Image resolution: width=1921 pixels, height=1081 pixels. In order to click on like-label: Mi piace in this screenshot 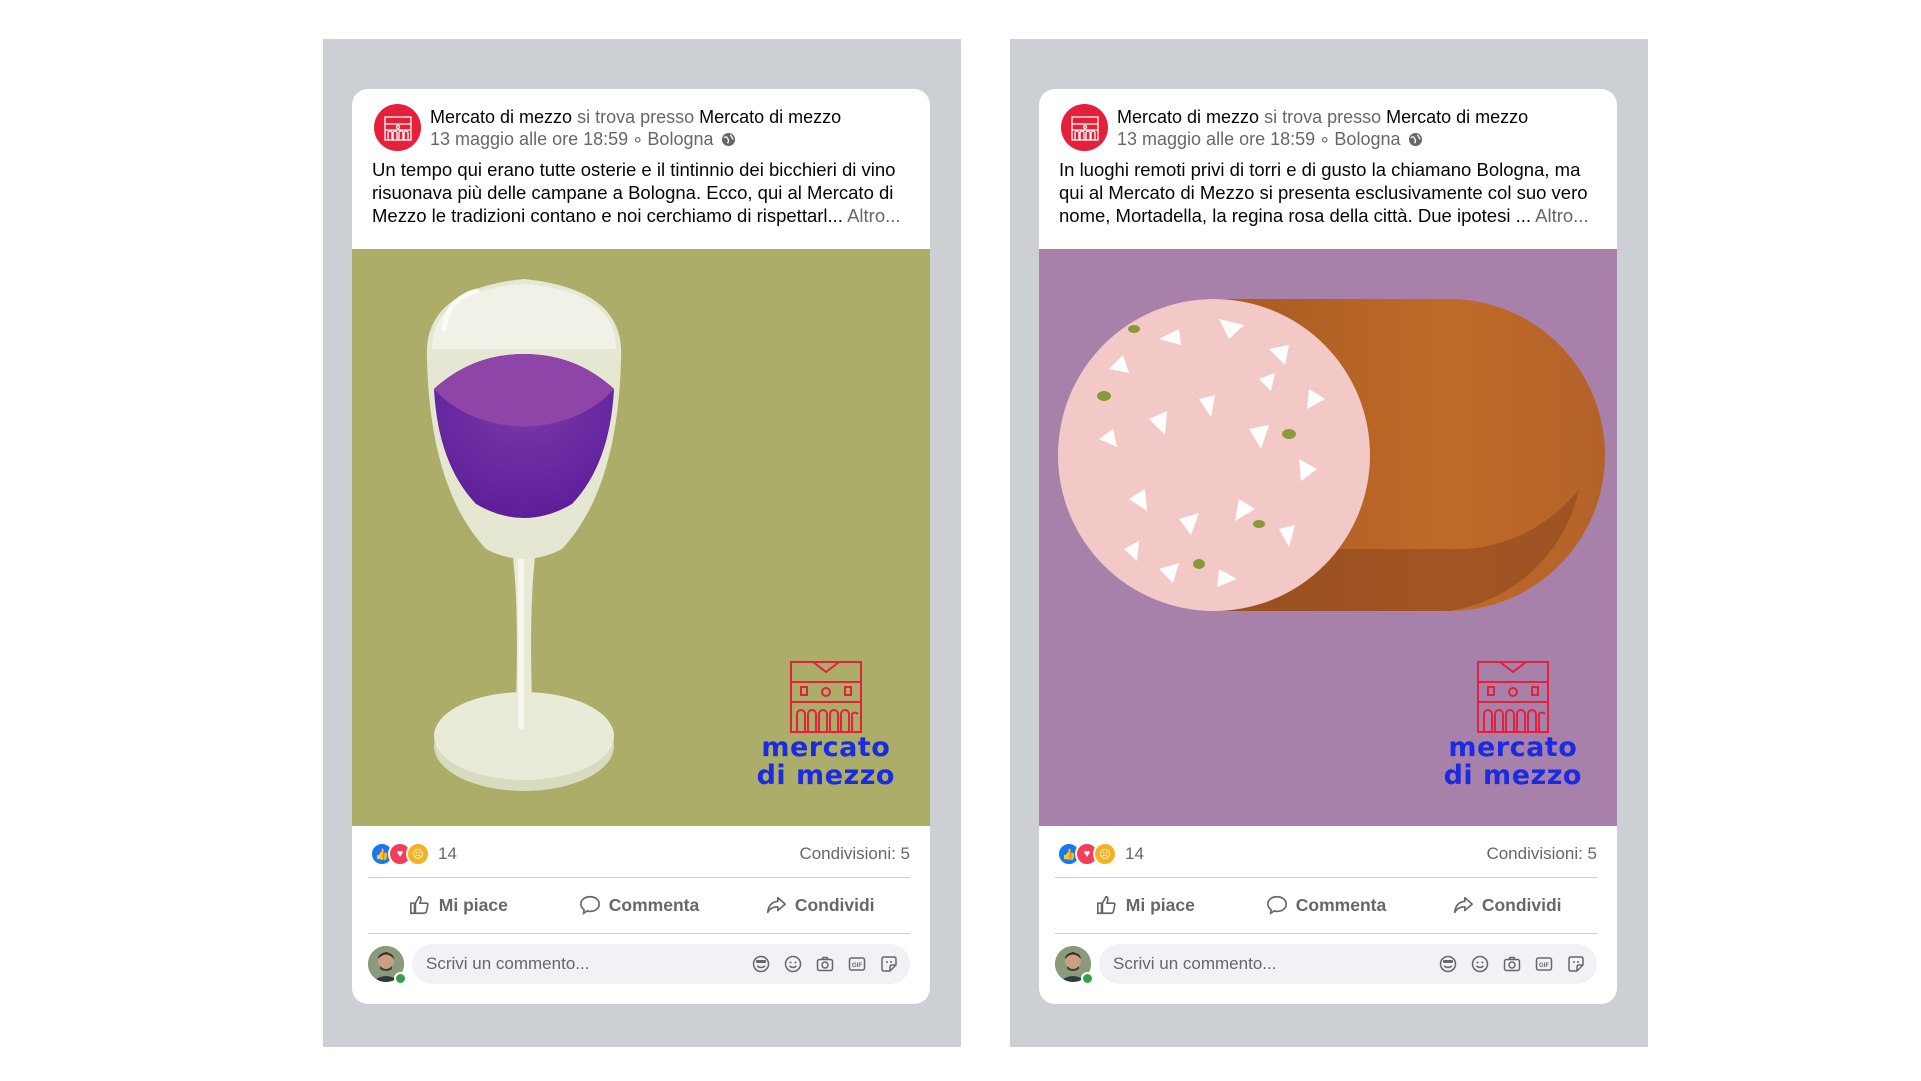, I will do `click(1160, 904)`.